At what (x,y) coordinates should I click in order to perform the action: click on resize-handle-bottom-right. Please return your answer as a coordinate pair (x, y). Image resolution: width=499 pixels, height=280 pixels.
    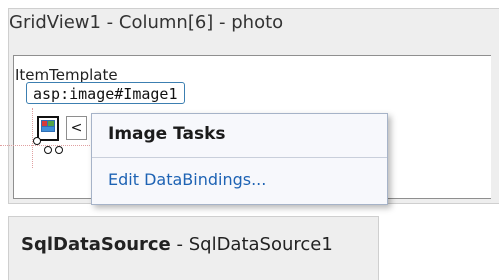
    Looking at the image, I should click on (59, 150).